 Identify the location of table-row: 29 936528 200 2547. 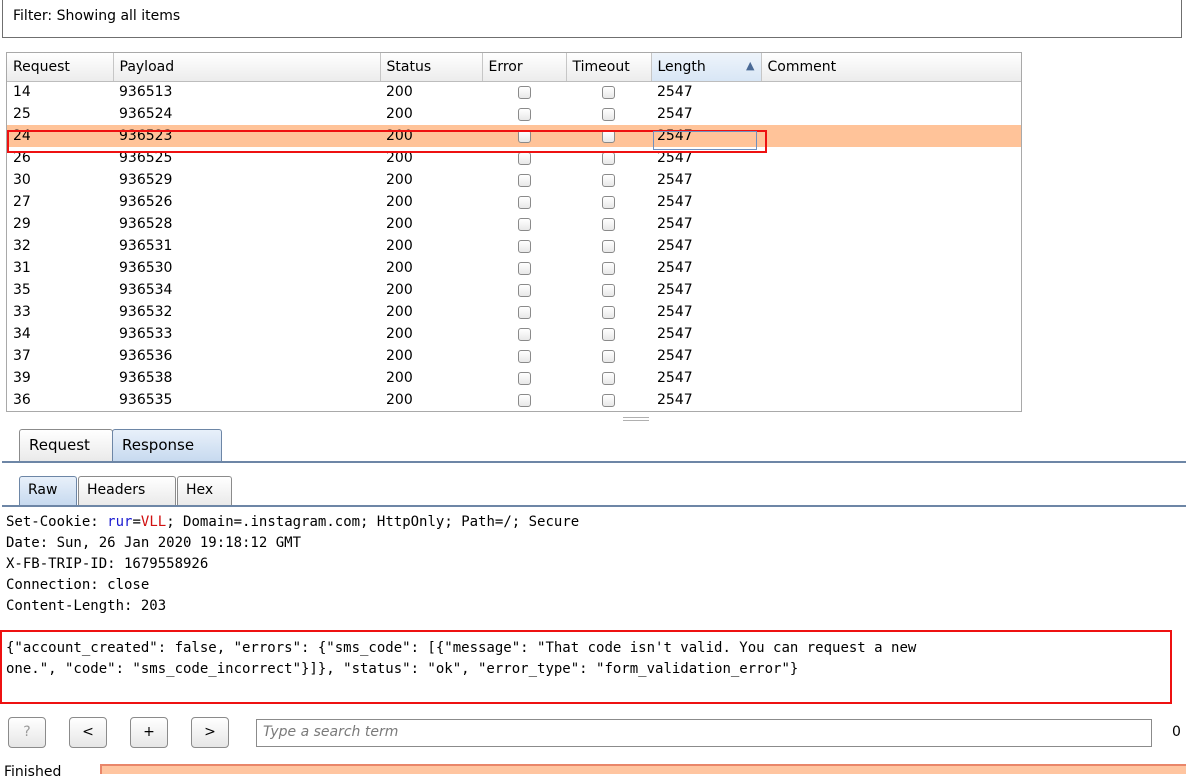
(514, 224).